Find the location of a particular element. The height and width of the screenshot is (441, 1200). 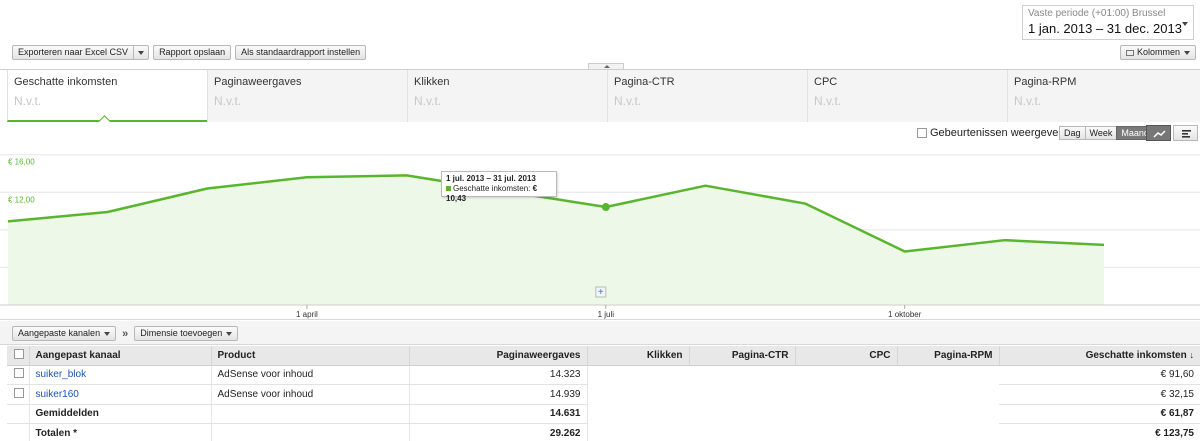

export-dropdown-button is located at coordinates (142, 52).